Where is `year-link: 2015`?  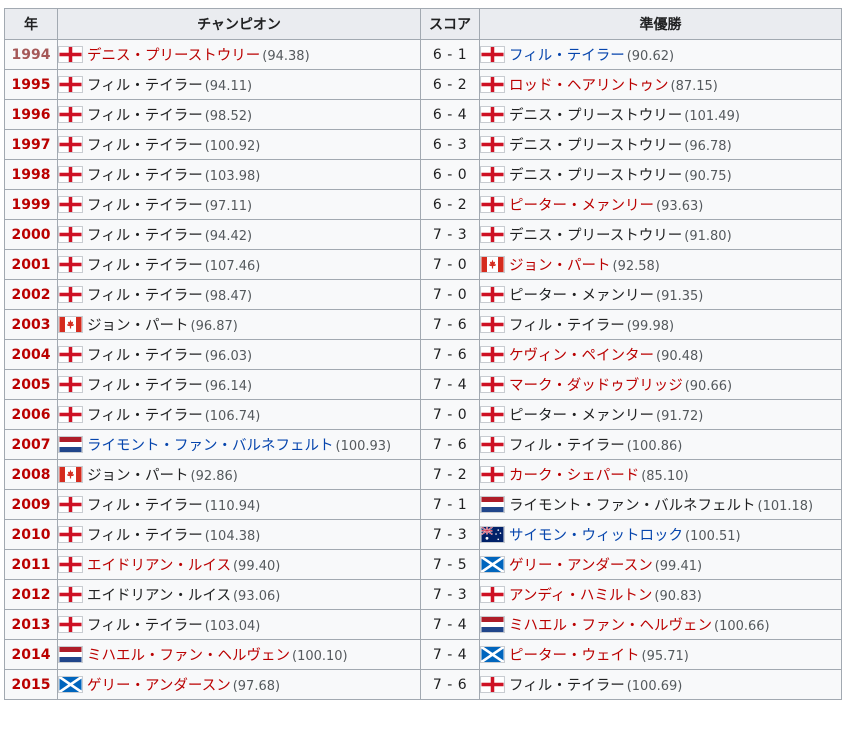 year-link: 2015 is located at coordinates (31, 685).